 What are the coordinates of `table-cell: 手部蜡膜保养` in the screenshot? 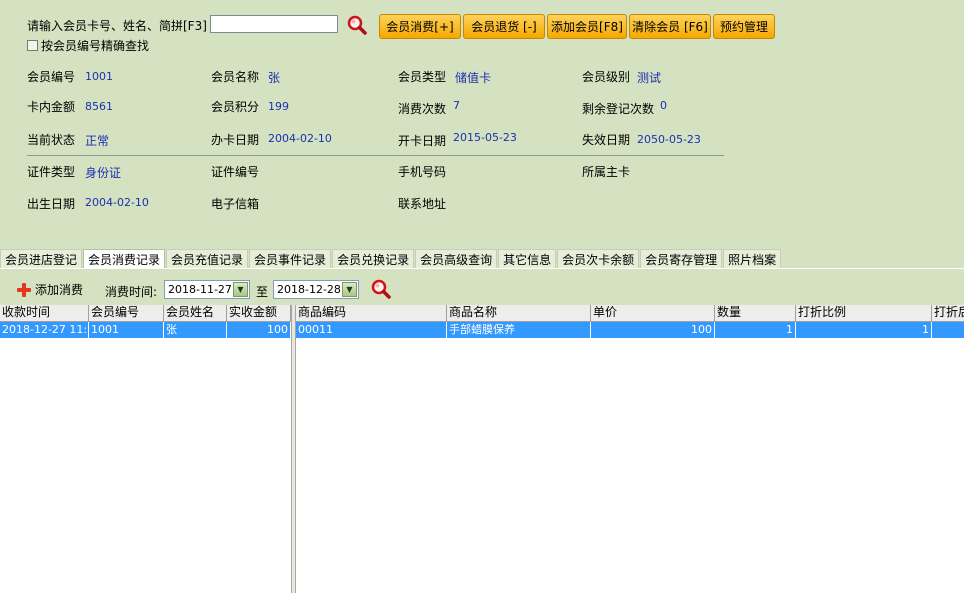 It's located at (519, 330).